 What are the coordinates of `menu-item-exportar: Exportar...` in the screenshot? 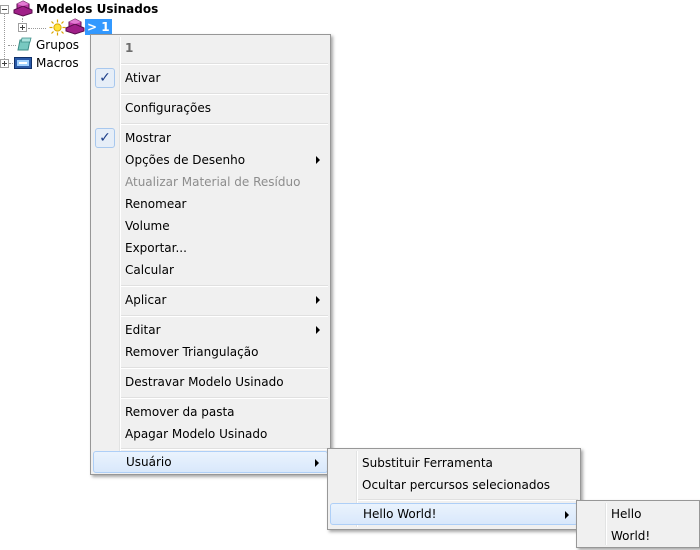 It's located at (210, 248).